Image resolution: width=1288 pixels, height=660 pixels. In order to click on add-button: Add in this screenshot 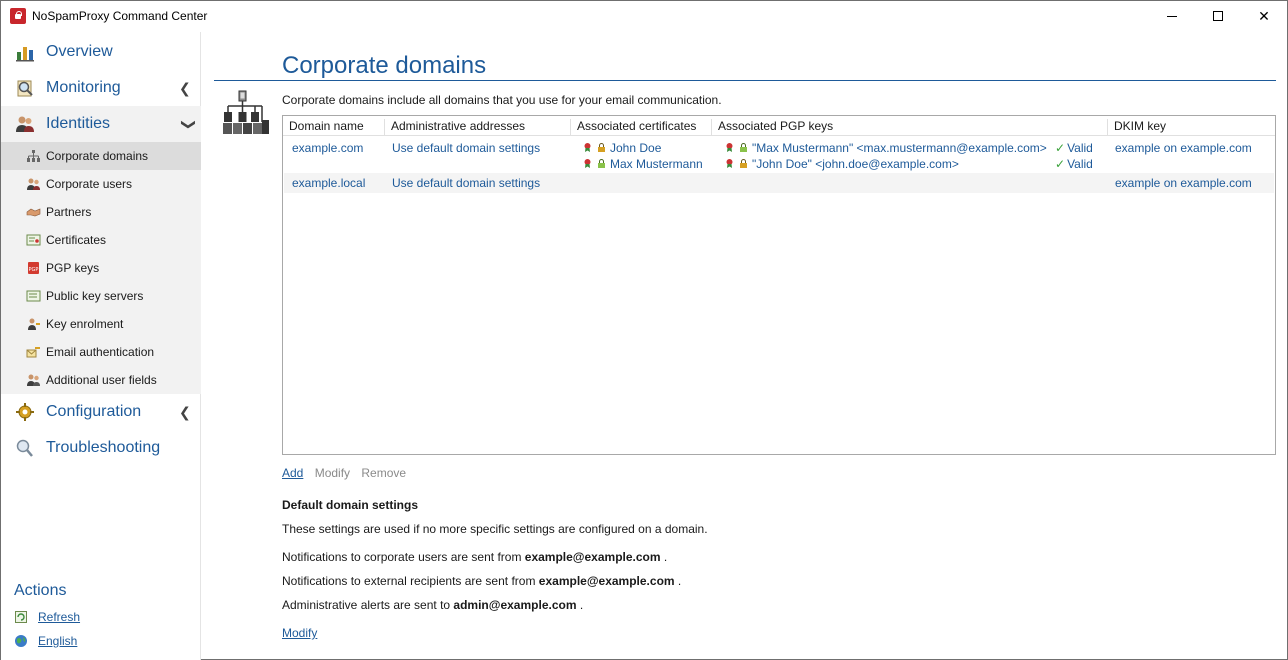, I will do `click(292, 473)`.